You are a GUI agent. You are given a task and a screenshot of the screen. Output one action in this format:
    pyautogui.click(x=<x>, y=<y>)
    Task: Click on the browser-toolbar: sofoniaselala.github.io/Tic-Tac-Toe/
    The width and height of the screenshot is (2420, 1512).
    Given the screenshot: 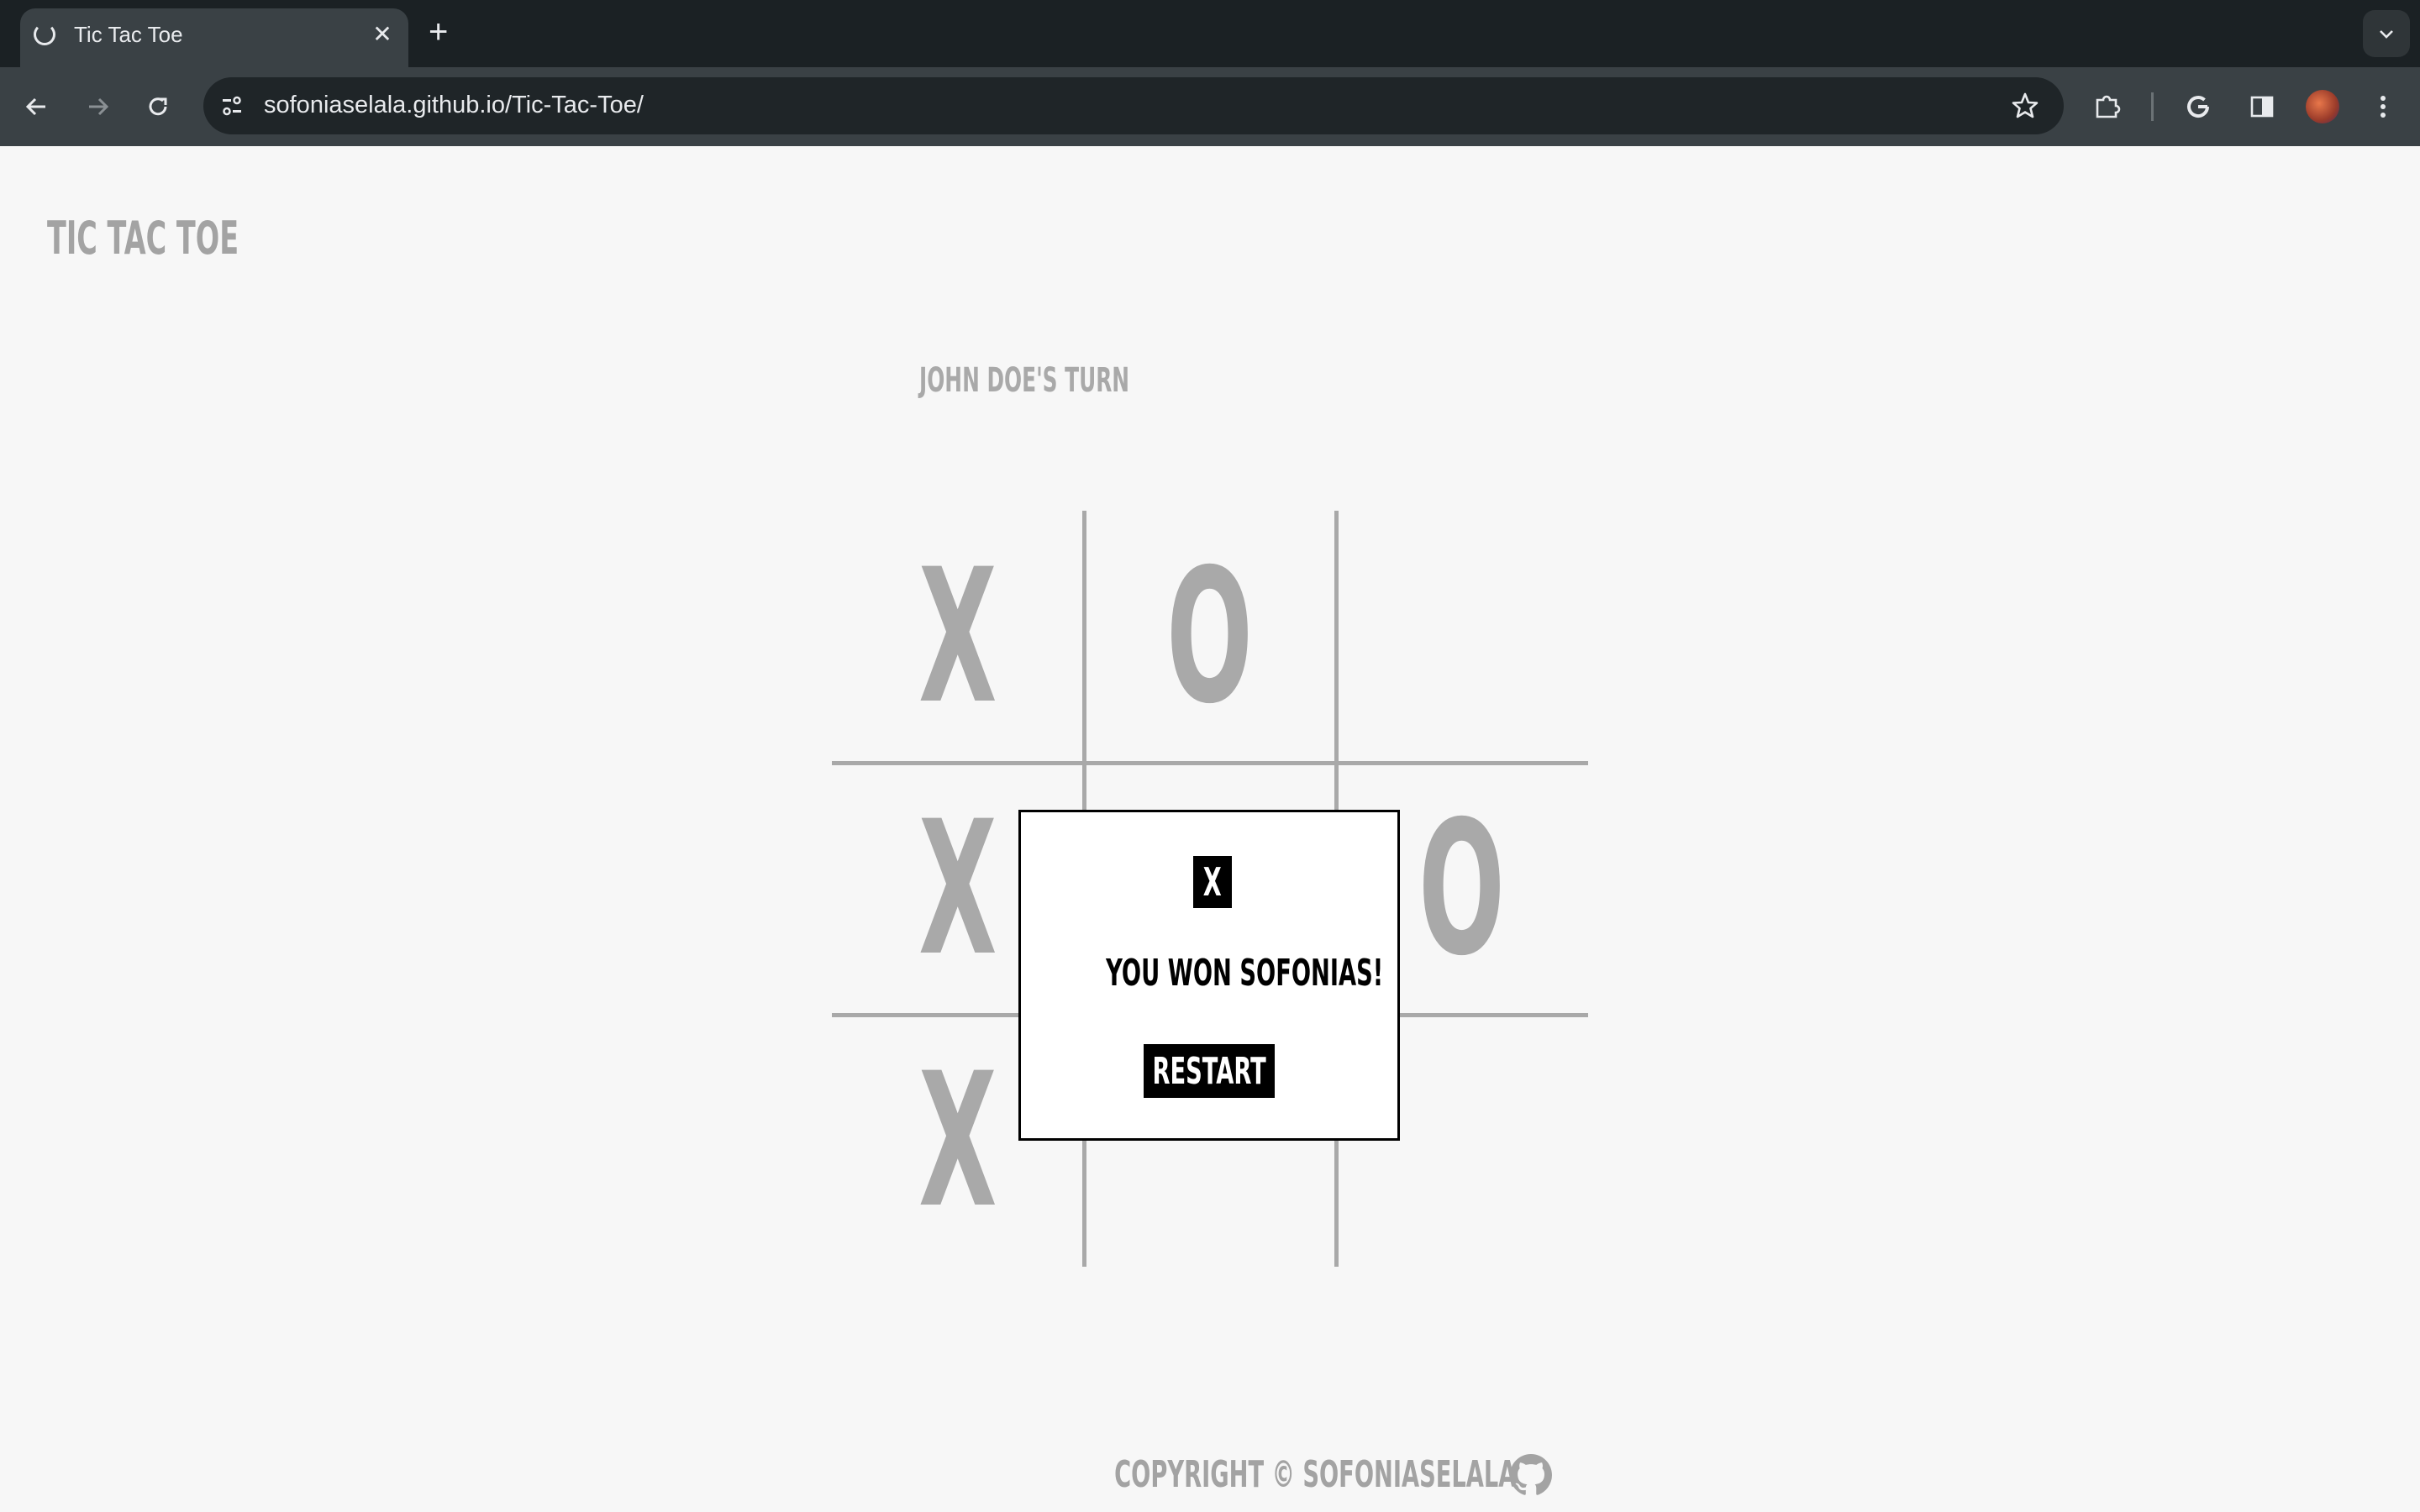 What is the action you would take?
    pyautogui.click(x=1210, y=106)
    